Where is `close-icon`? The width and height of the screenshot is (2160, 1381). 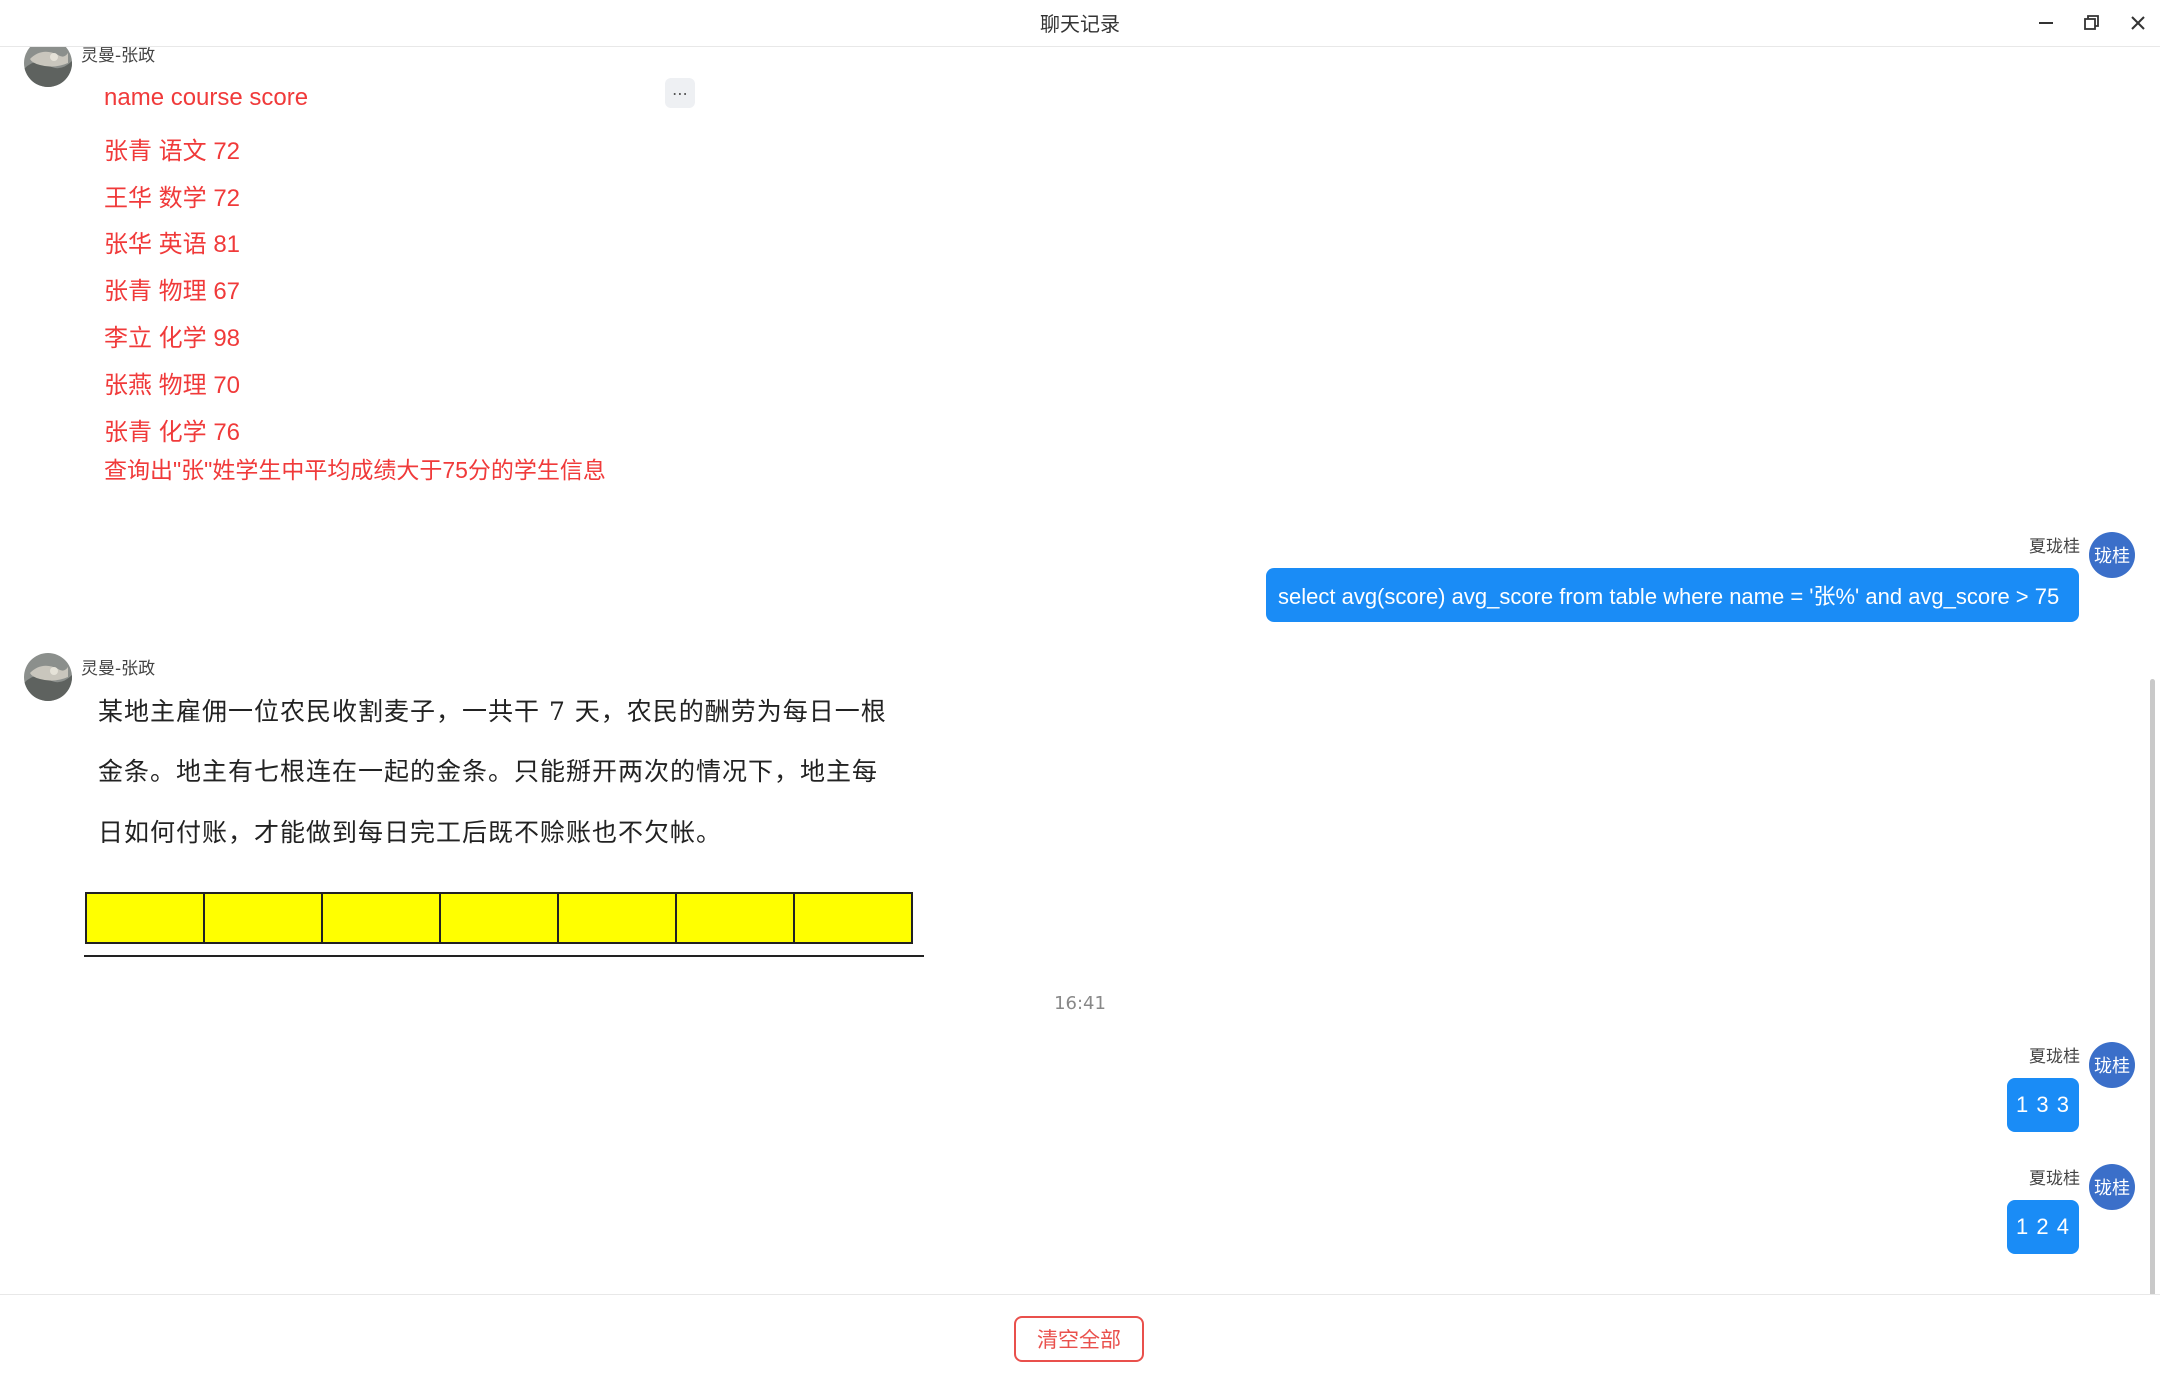 close-icon is located at coordinates (2138, 23).